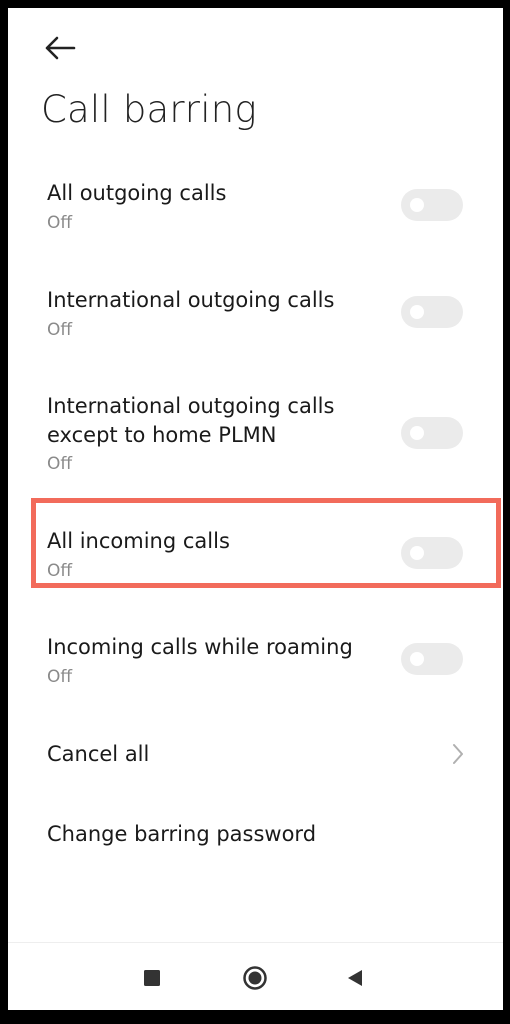  What do you see at coordinates (255, 667) in the screenshot?
I see `setting-row-incoming-roaming: Incoming calls while roaming Off` at bounding box center [255, 667].